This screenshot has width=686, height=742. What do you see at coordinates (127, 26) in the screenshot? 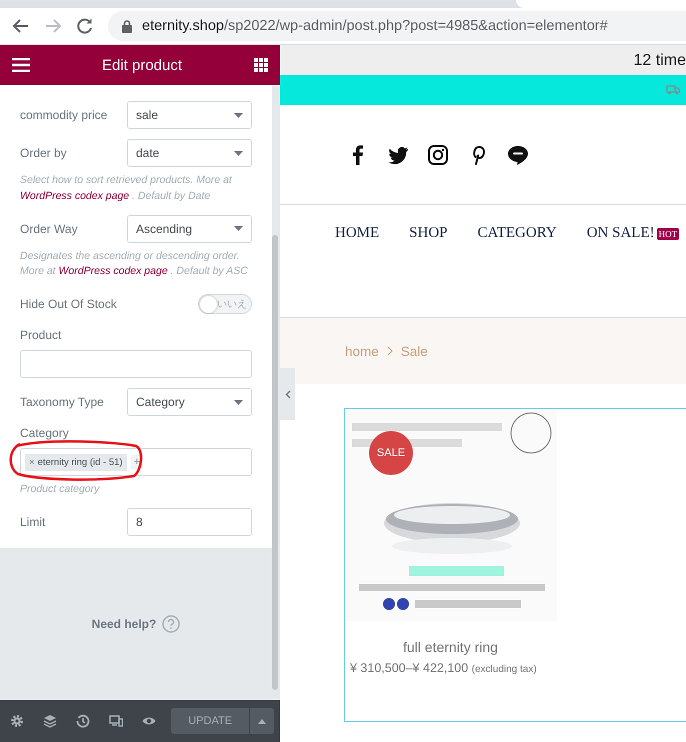
I see `lock-icon` at bounding box center [127, 26].